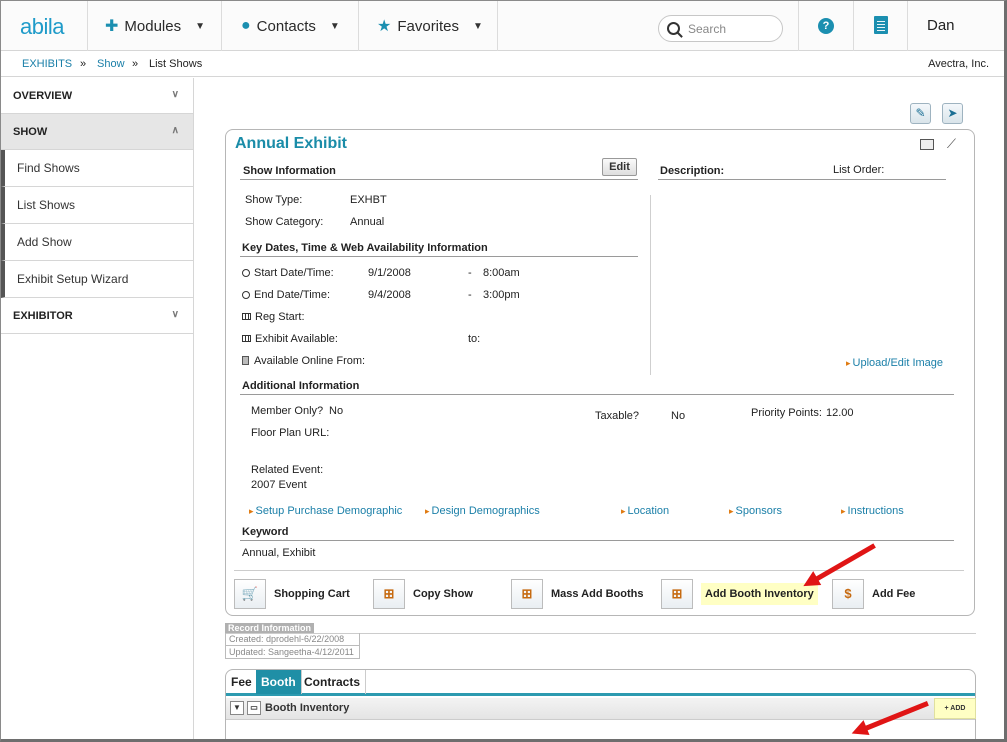 The image size is (1007, 742). I want to click on sidebar-item-add-show: Add Show, so click(97, 242).